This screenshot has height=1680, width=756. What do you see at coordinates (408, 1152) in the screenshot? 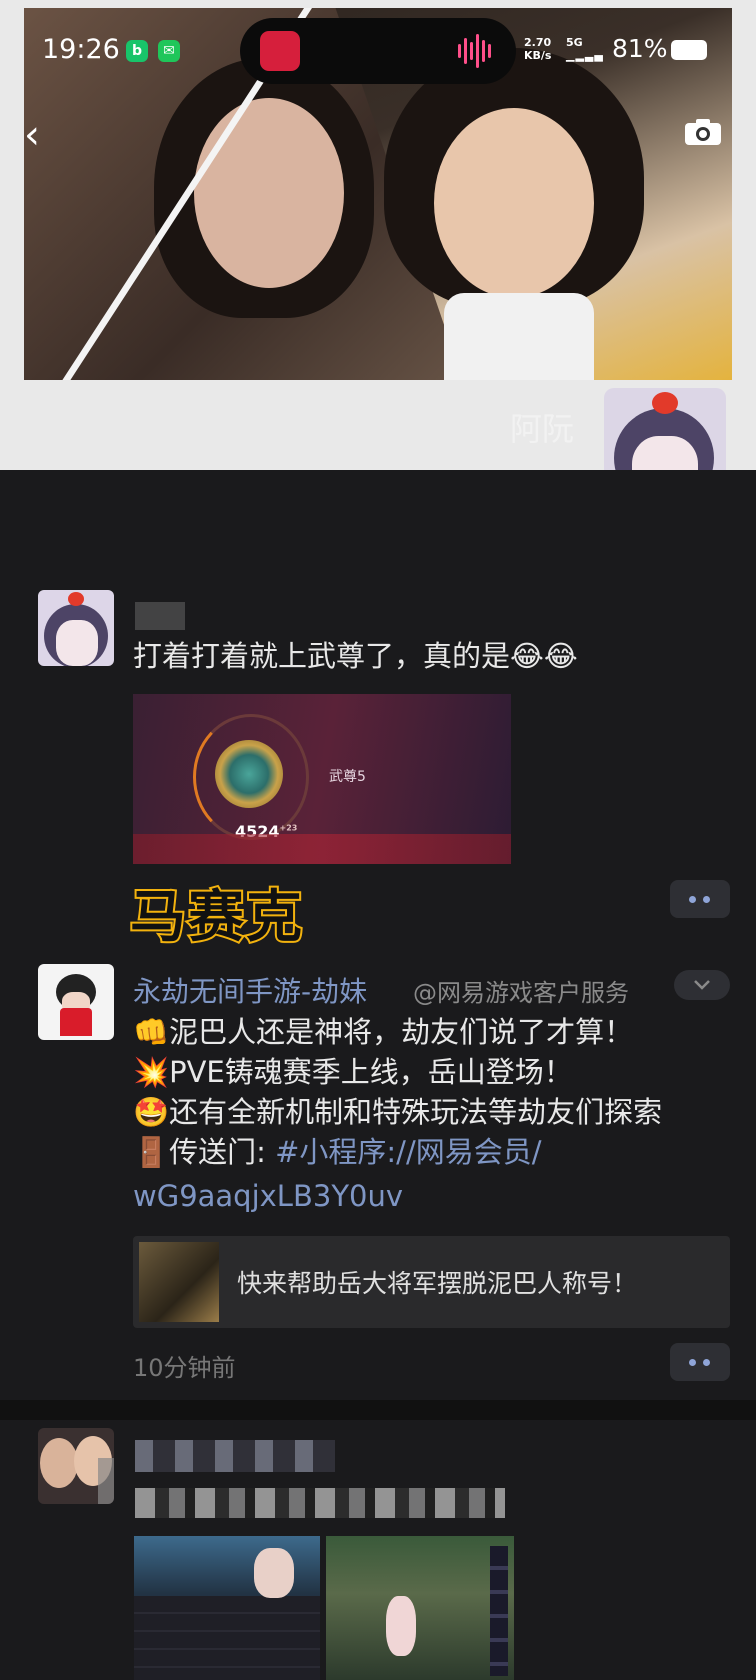
I see `mini-program-link: #小程序://网易会员/` at bounding box center [408, 1152].